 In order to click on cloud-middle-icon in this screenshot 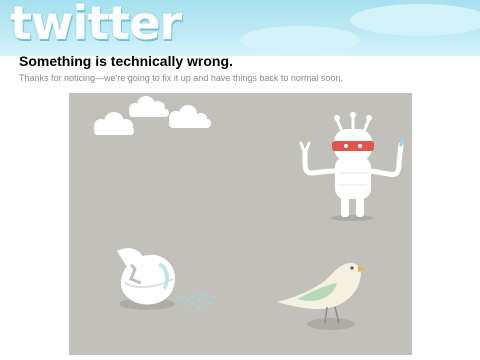, I will do `click(149, 106)`.